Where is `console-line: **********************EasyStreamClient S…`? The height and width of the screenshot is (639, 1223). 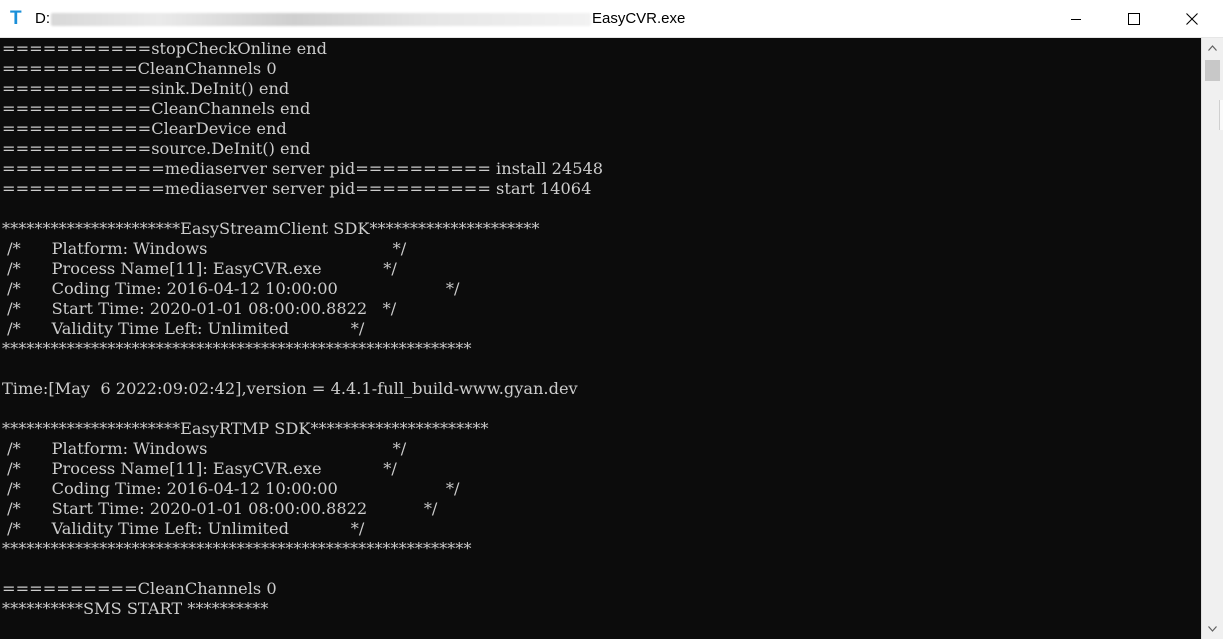 console-line: **********************EasyStreamClient S… is located at coordinates (271, 228).